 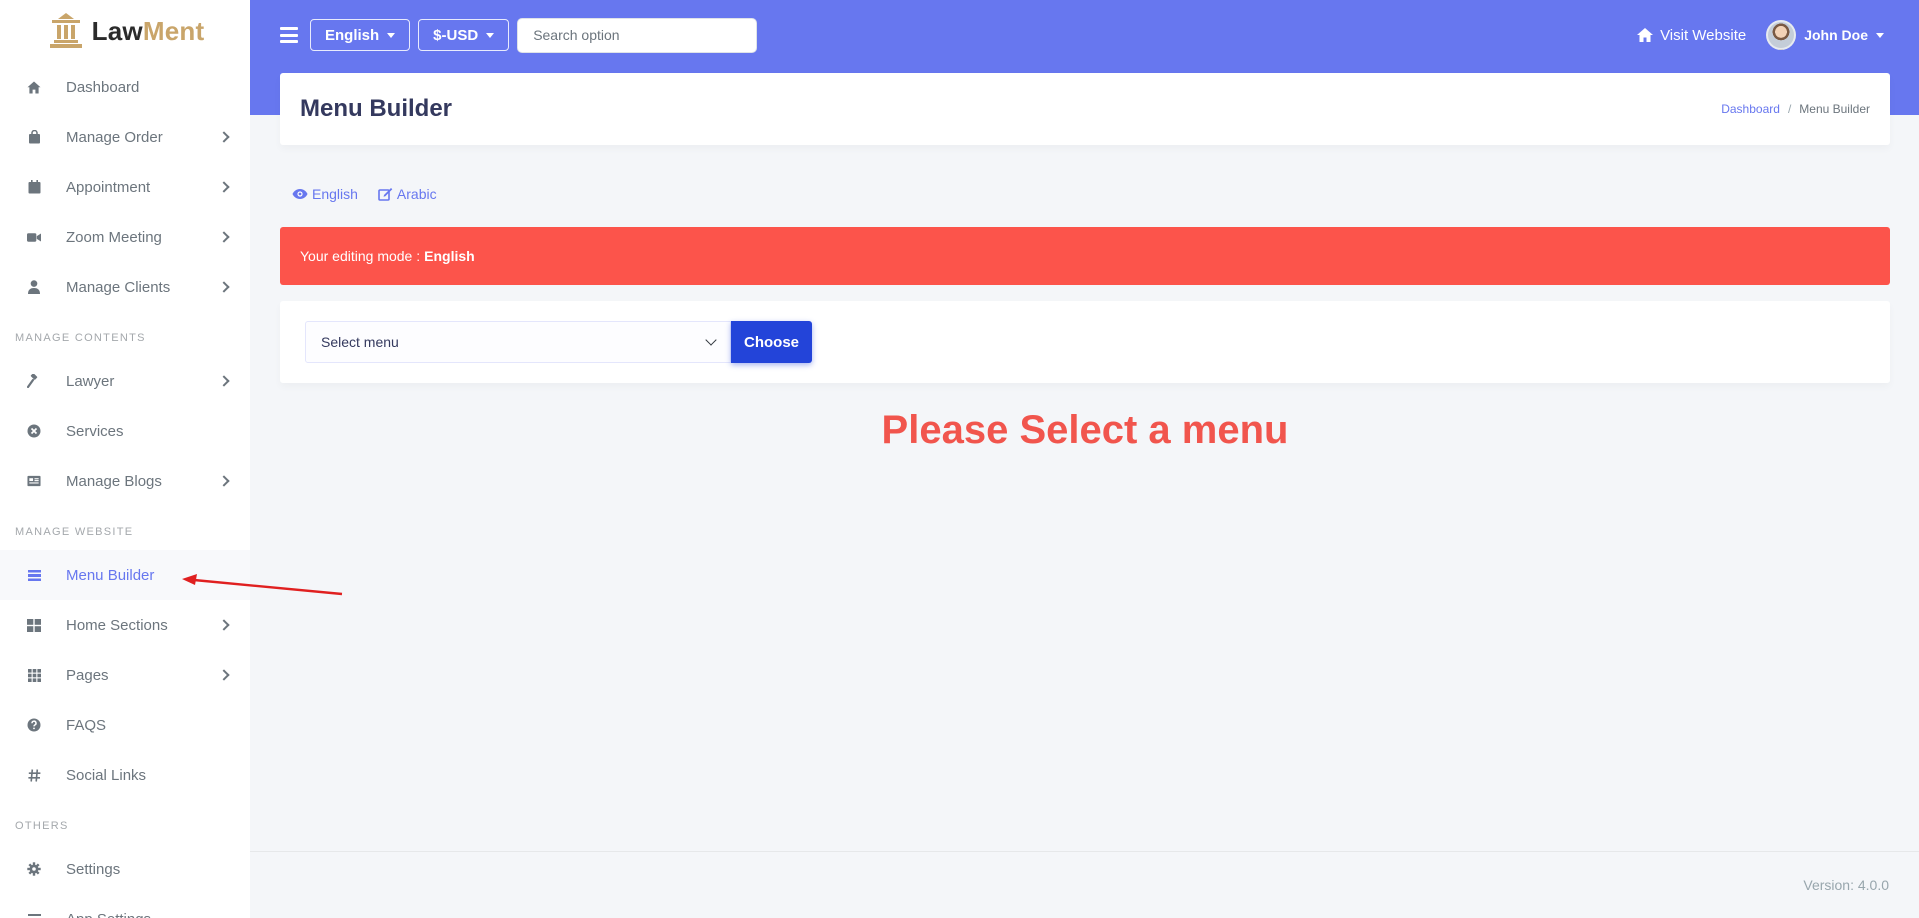 I want to click on sidebar-item-appointment: Appointment, so click(x=125, y=187).